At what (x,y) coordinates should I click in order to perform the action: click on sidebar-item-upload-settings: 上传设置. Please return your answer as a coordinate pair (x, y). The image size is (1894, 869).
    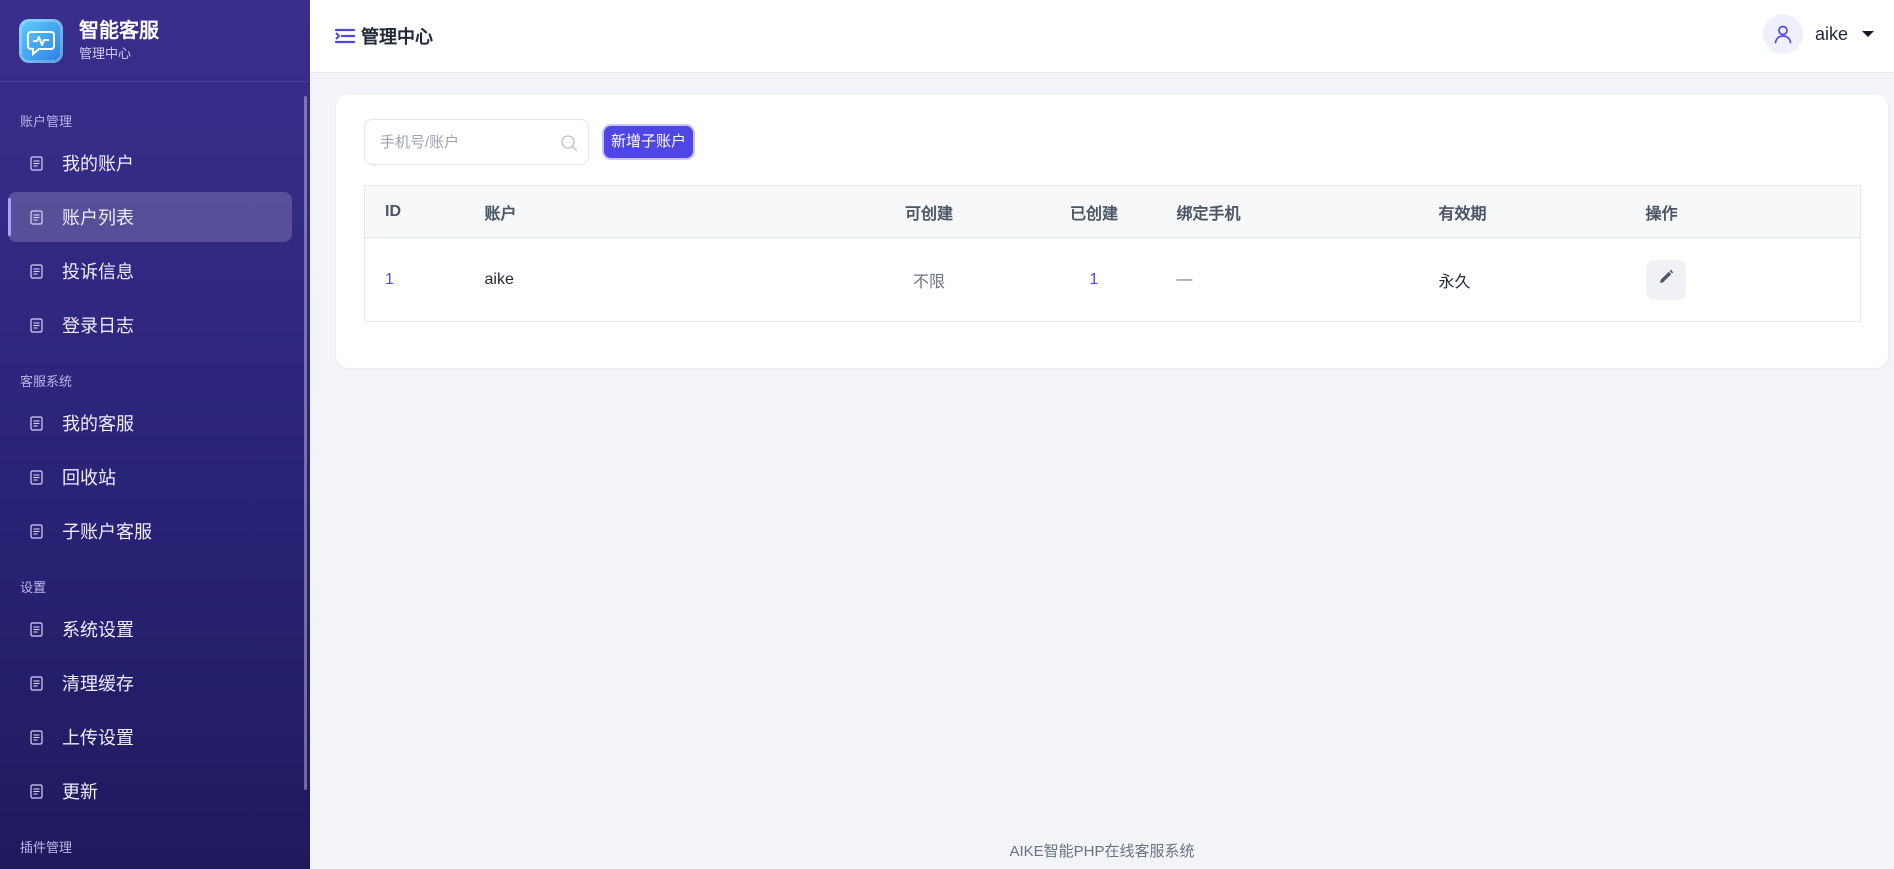
    Looking at the image, I should click on (150, 737).